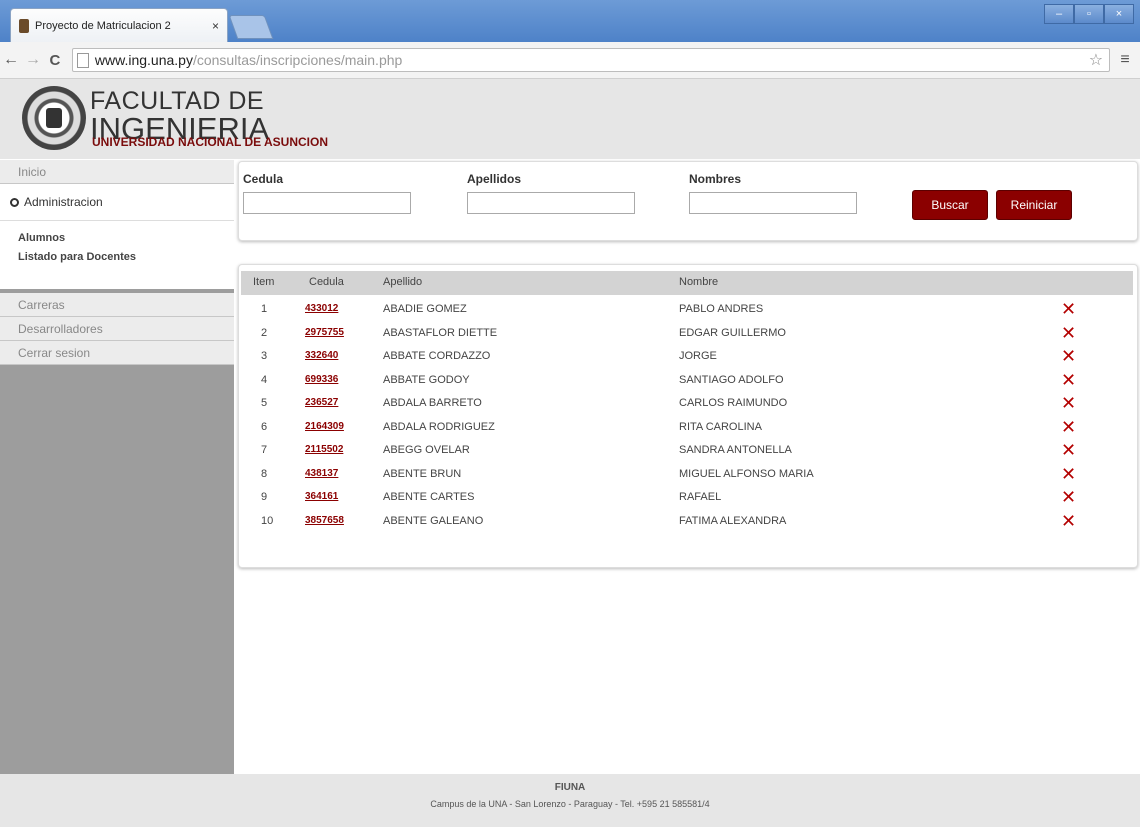  Describe the element at coordinates (732, 332) in the screenshot. I see `nombre-cell: EDGAR GUILLERMO` at that location.